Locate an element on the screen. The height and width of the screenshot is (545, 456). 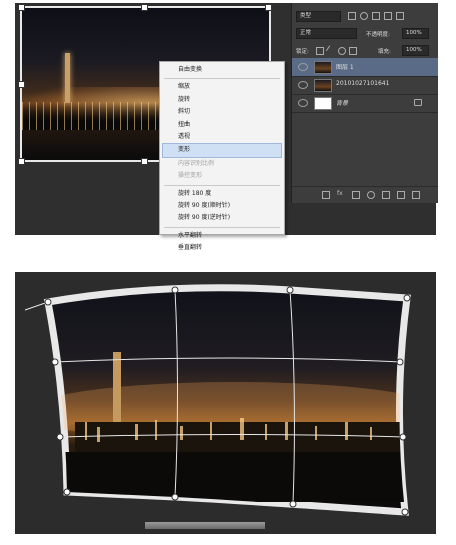
delete-layer-icon is located at coordinates (416, 195).